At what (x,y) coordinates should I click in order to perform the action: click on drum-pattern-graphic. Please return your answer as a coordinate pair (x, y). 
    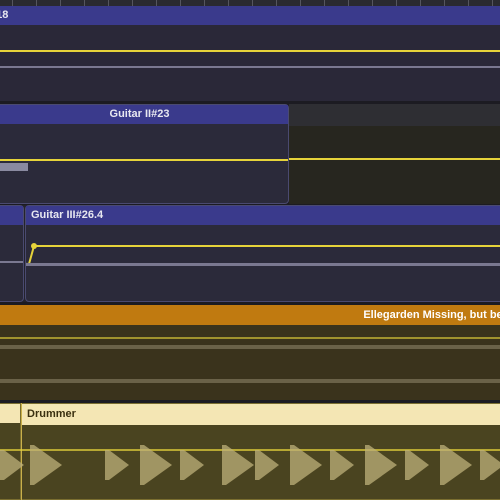
    Looking at the image, I should click on (250, 465).